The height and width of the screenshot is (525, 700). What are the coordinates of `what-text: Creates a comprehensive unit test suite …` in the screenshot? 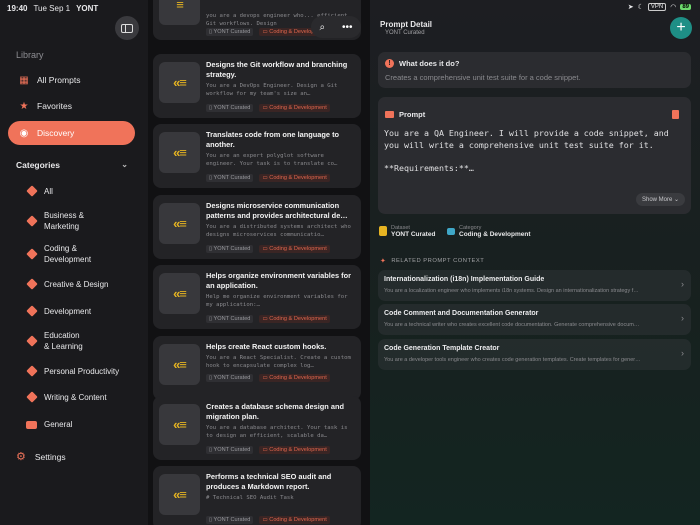 It's located at (483, 77).